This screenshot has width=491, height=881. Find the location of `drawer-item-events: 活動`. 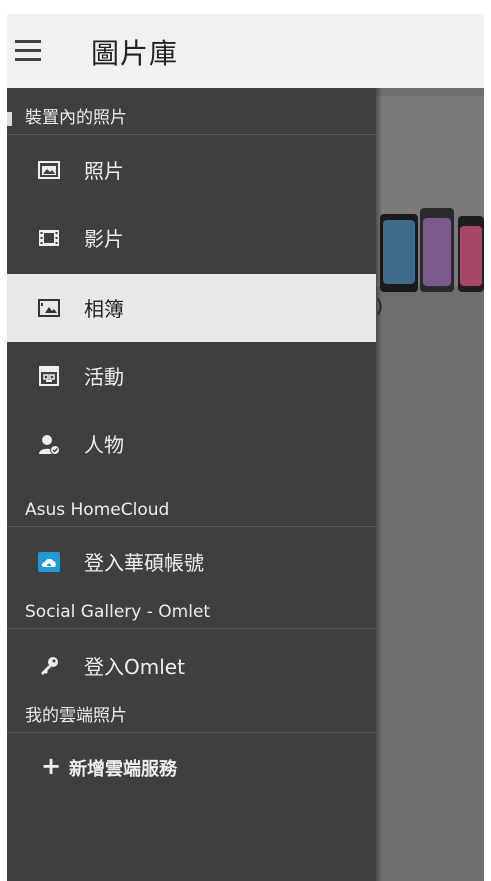

drawer-item-events: 活動 is located at coordinates (191, 376).